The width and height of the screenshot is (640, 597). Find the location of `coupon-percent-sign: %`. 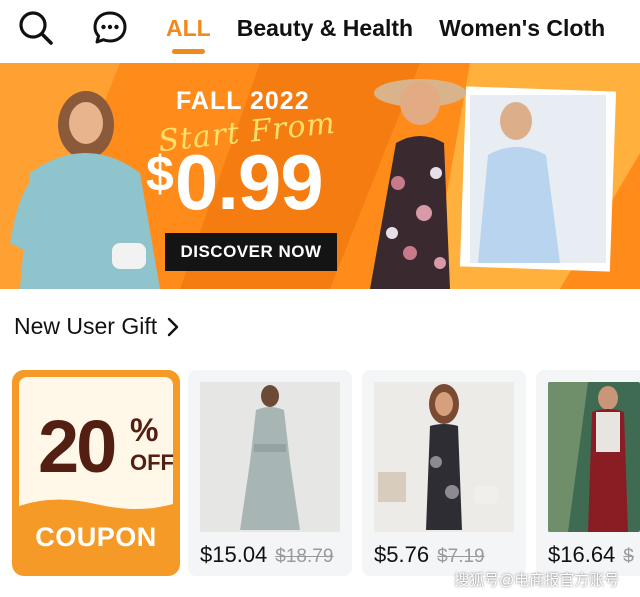

coupon-percent-sign: % is located at coordinates (144, 430).